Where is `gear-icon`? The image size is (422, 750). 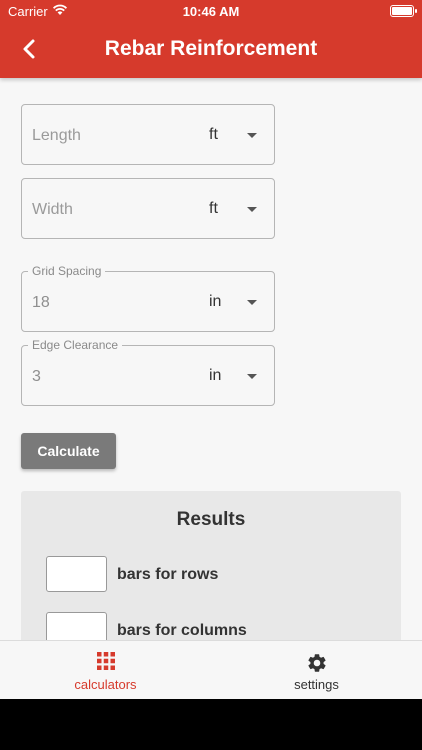
gear-icon is located at coordinates (316, 663).